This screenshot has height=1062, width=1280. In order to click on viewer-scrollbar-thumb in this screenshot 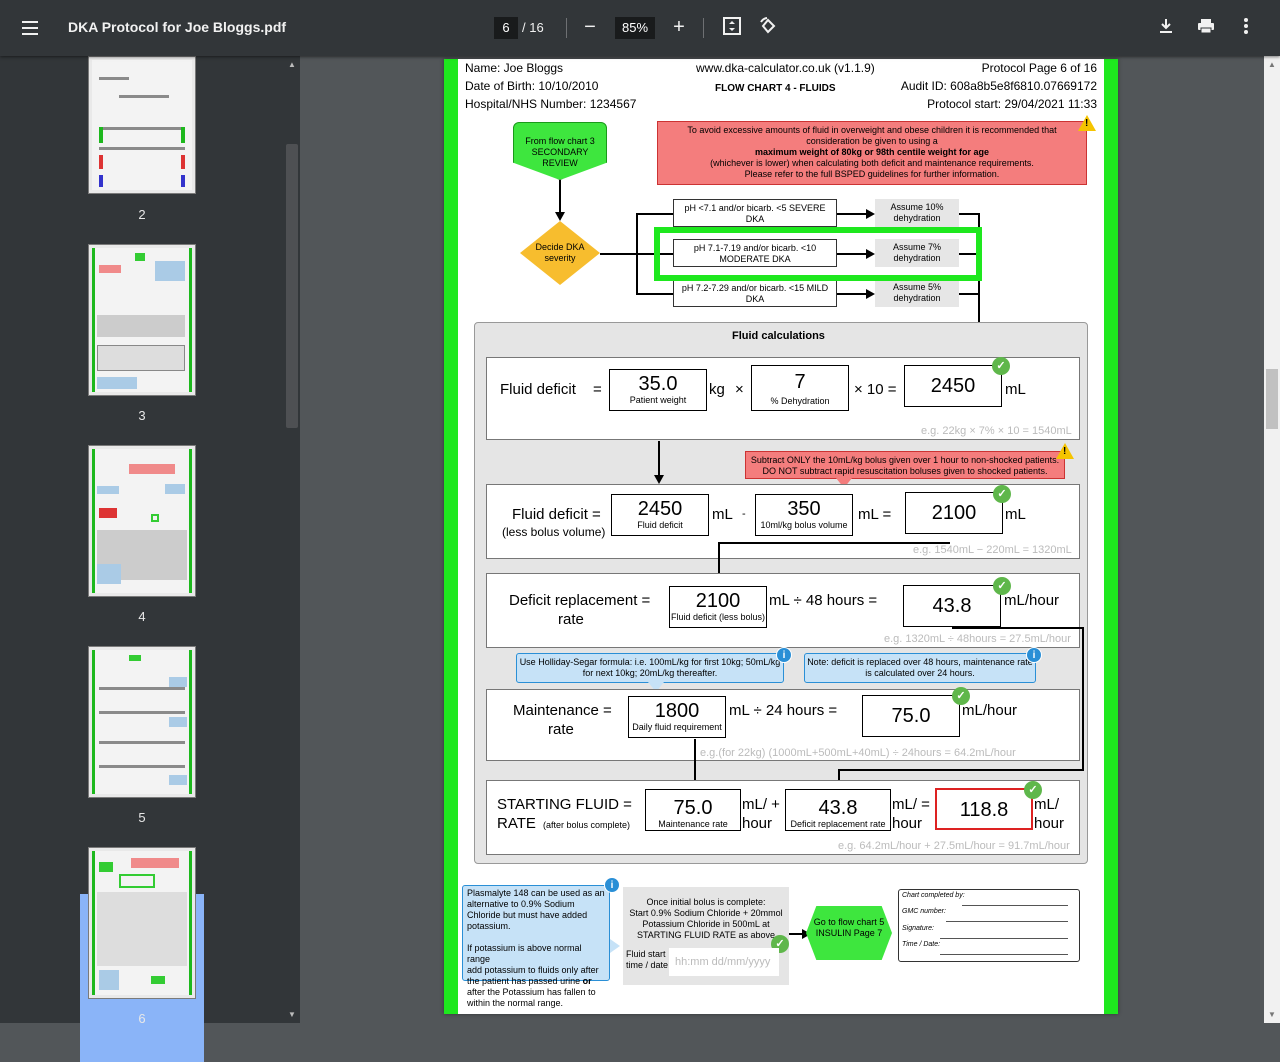, I will do `click(1272, 399)`.